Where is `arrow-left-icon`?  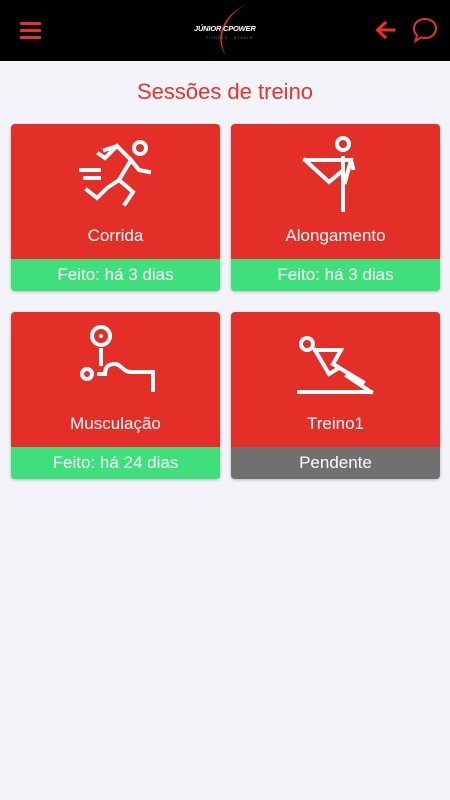 arrow-left-icon is located at coordinates (385, 30).